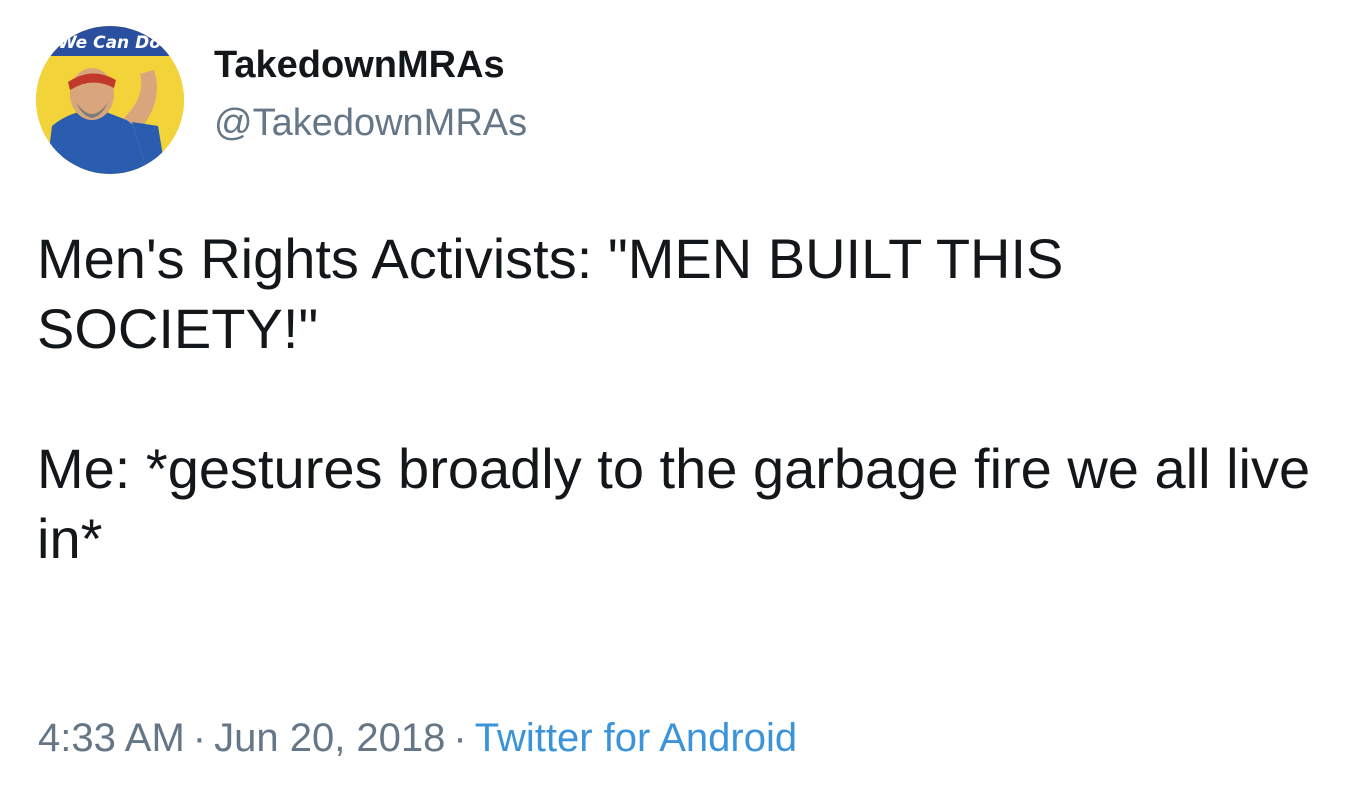 This screenshot has height=800, width=1348. I want to click on tweet-source-link: Twitter for Android, so click(636, 738).